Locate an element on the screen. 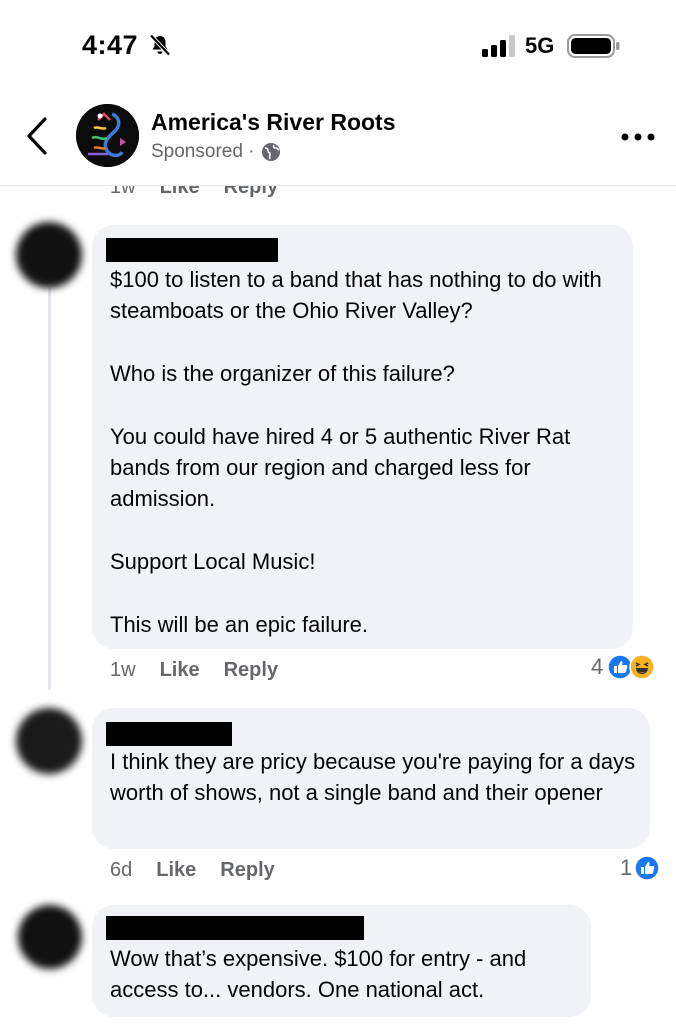  like-icon is located at coordinates (647, 868).